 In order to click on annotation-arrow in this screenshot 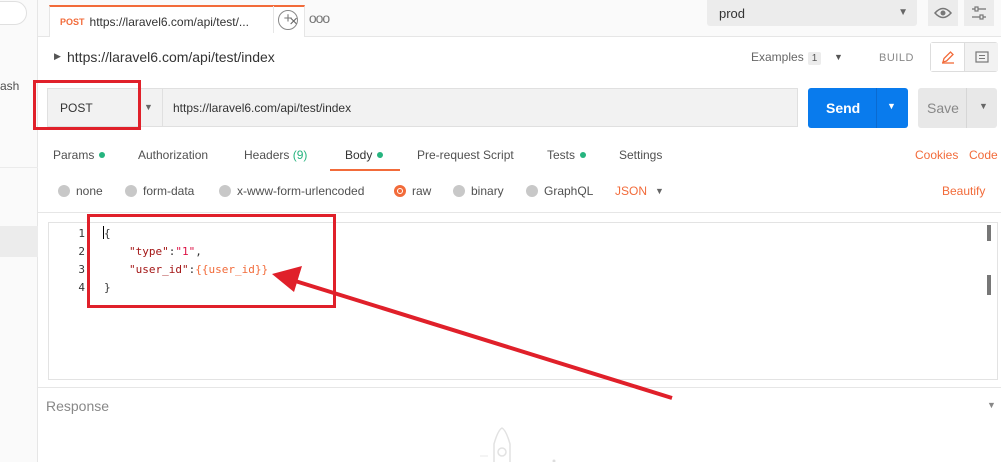, I will do `click(472, 333)`.